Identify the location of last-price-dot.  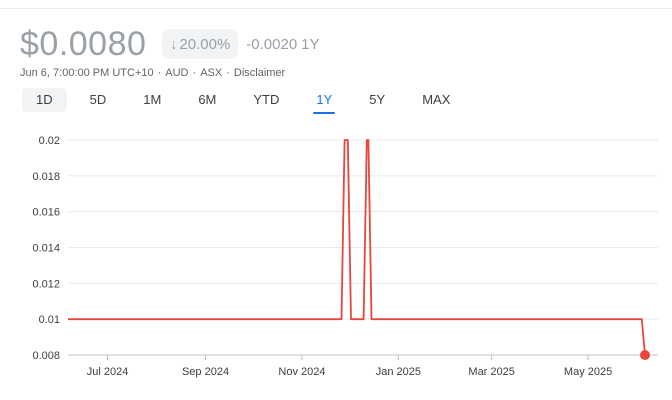
(645, 355).